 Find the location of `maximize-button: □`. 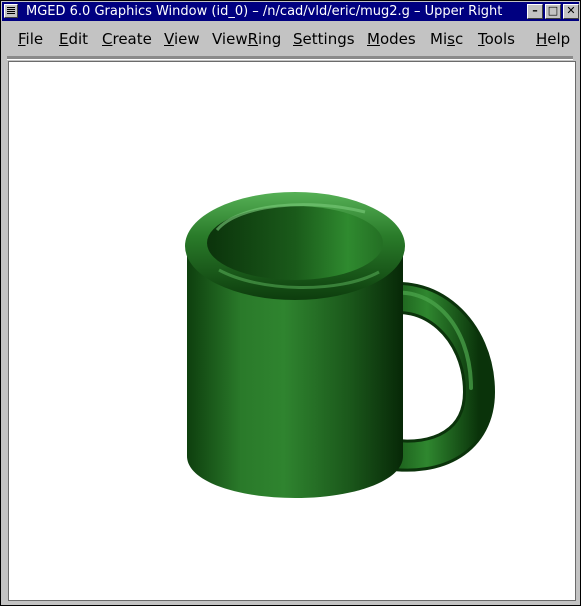

maximize-button: □ is located at coordinates (553, 11).